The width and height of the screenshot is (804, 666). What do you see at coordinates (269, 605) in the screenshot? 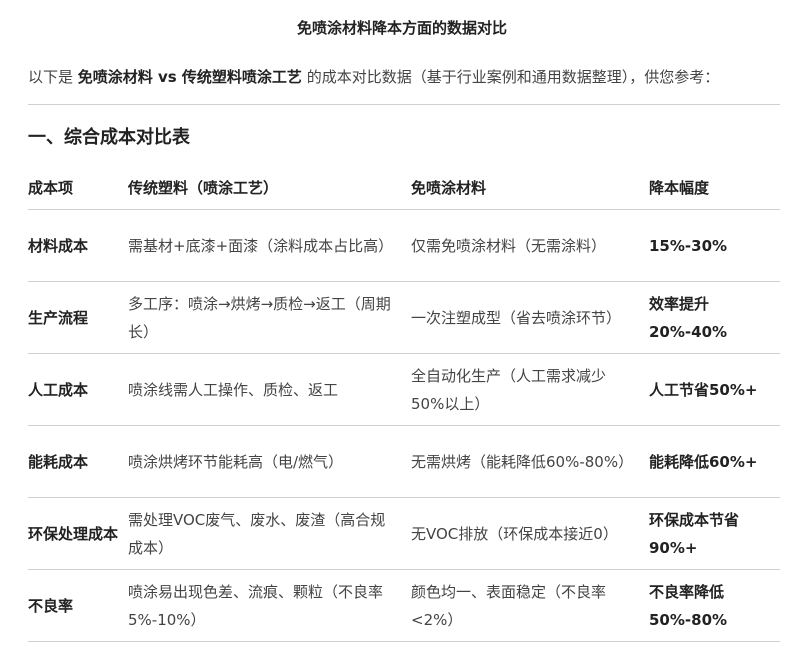
I see `row-traditional: 喷涂易出现色差、流痕、颗粒（不良率5%-10%）` at bounding box center [269, 605].